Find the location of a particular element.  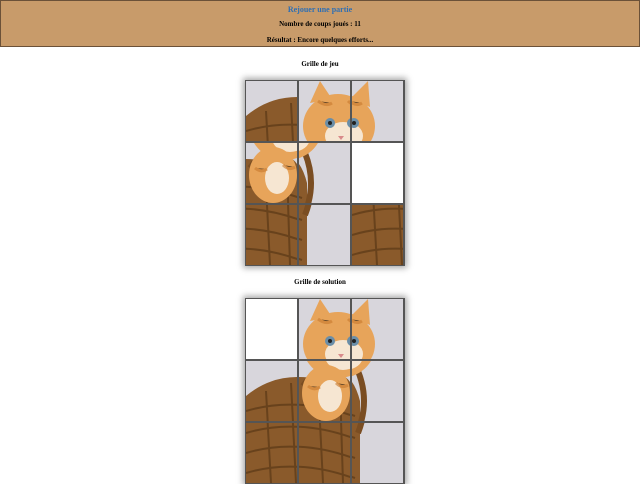

moves-count-text: Nombre de coups joués : 11 is located at coordinates (320, 24).